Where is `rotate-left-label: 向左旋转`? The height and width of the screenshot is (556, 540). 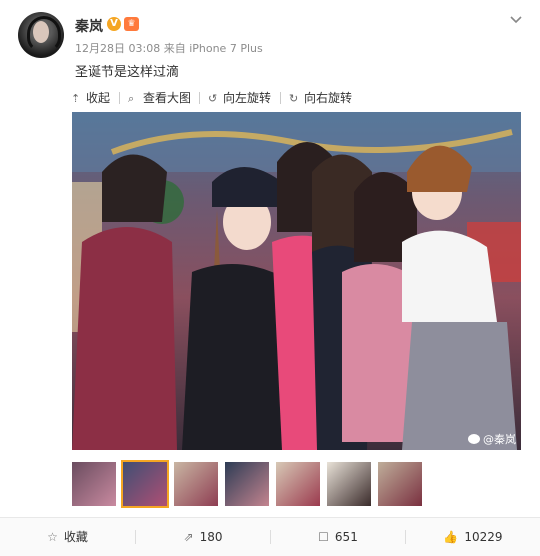
rotate-left-label: 向左旋转 is located at coordinates (247, 98).